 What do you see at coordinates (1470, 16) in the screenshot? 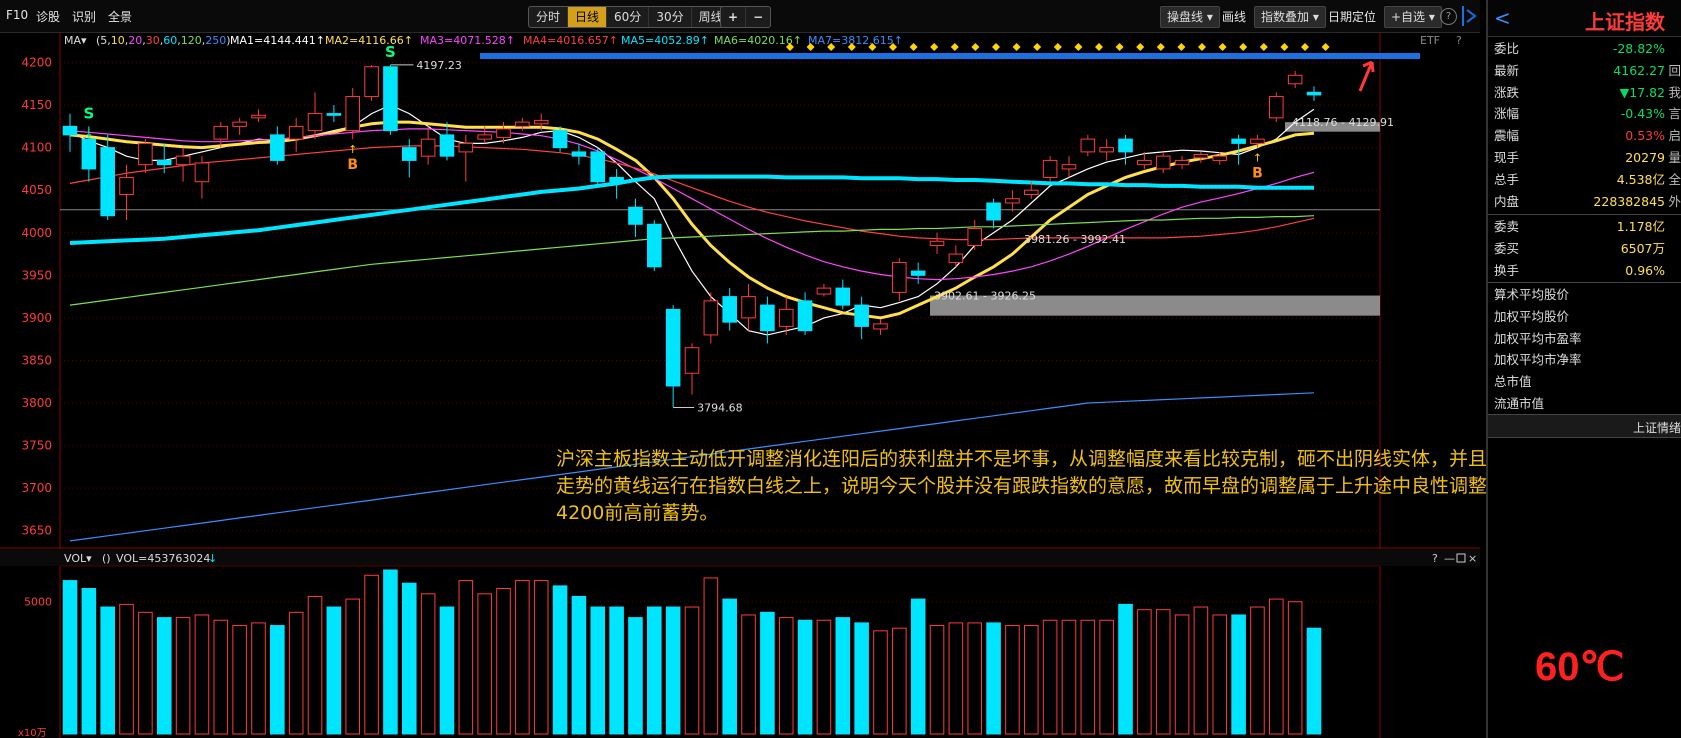
I see `panel-collapse-icon` at bounding box center [1470, 16].